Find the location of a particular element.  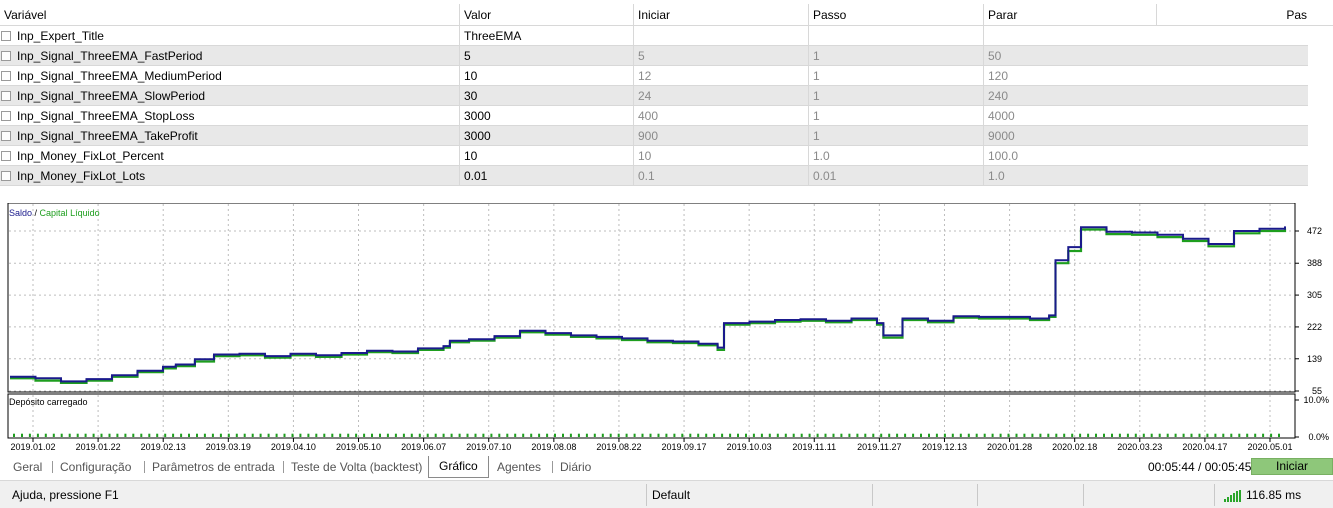

start-button: Iniciar is located at coordinates (1292, 466).